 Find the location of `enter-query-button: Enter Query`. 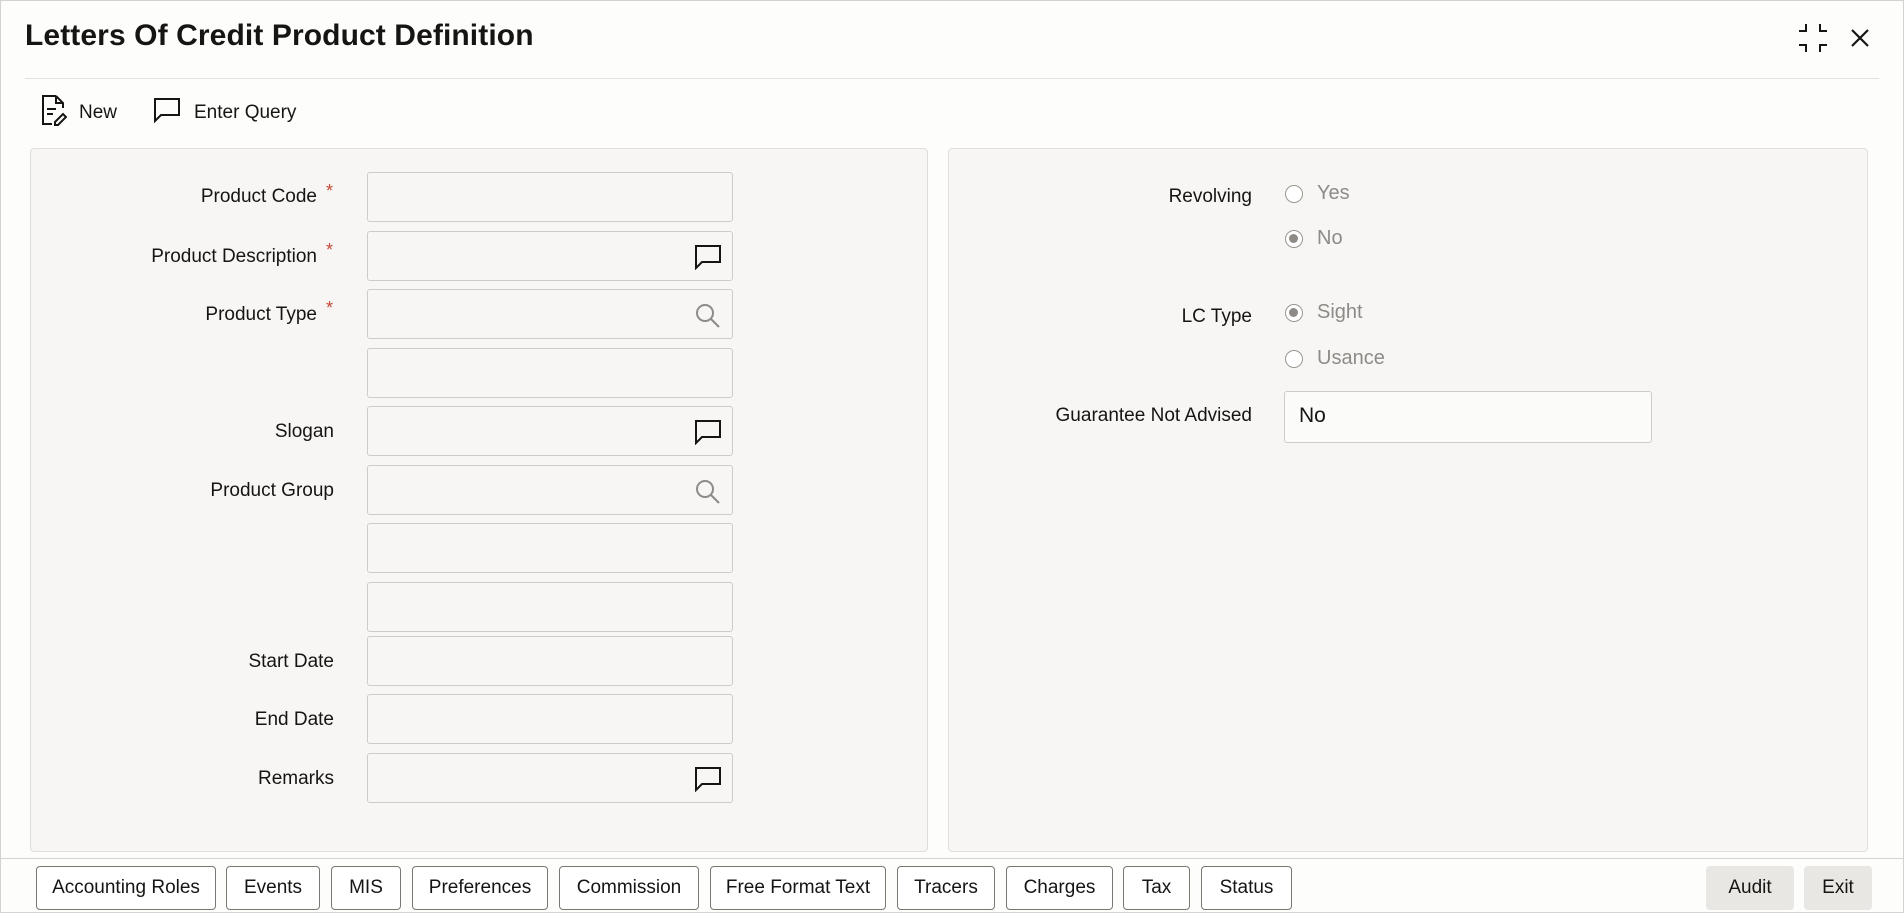

enter-query-button: Enter Query is located at coordinates (224, 113).